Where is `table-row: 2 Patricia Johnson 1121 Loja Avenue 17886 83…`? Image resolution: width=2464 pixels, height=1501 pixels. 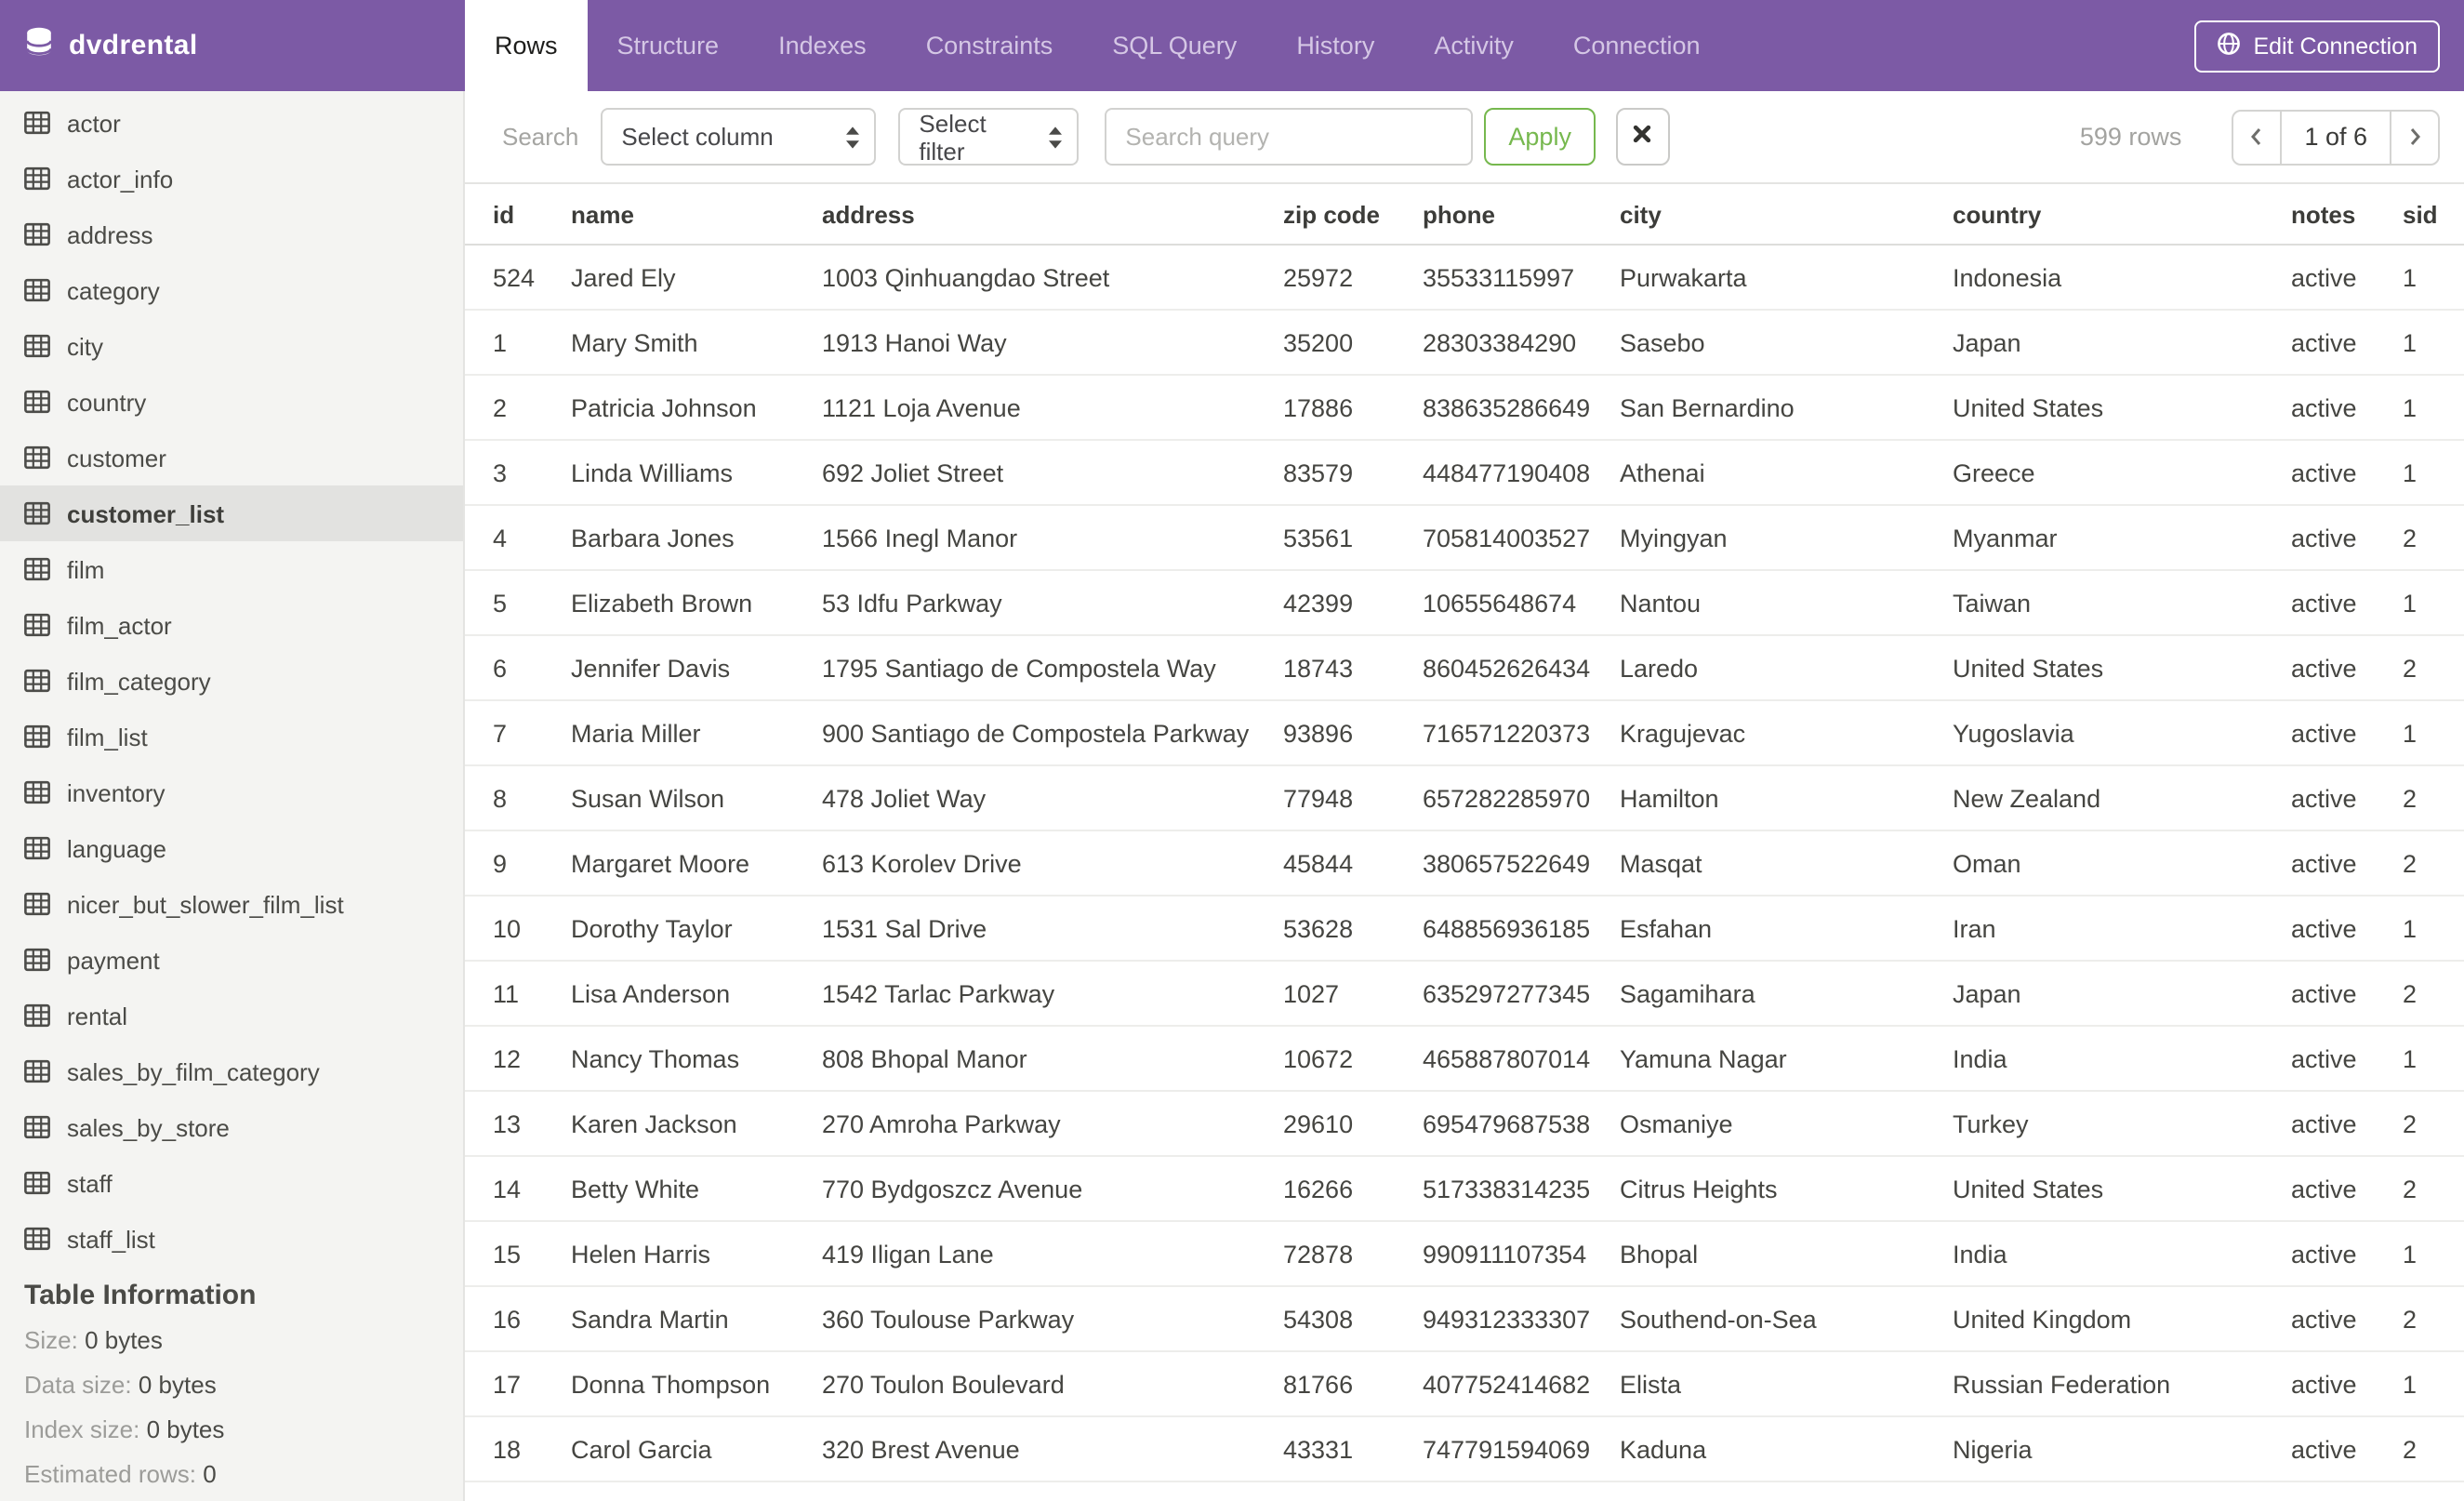 table-row: 2 Patricia Johnson 1121 Loja Avenue 17886 83… is located at coordinates (1464, 408).